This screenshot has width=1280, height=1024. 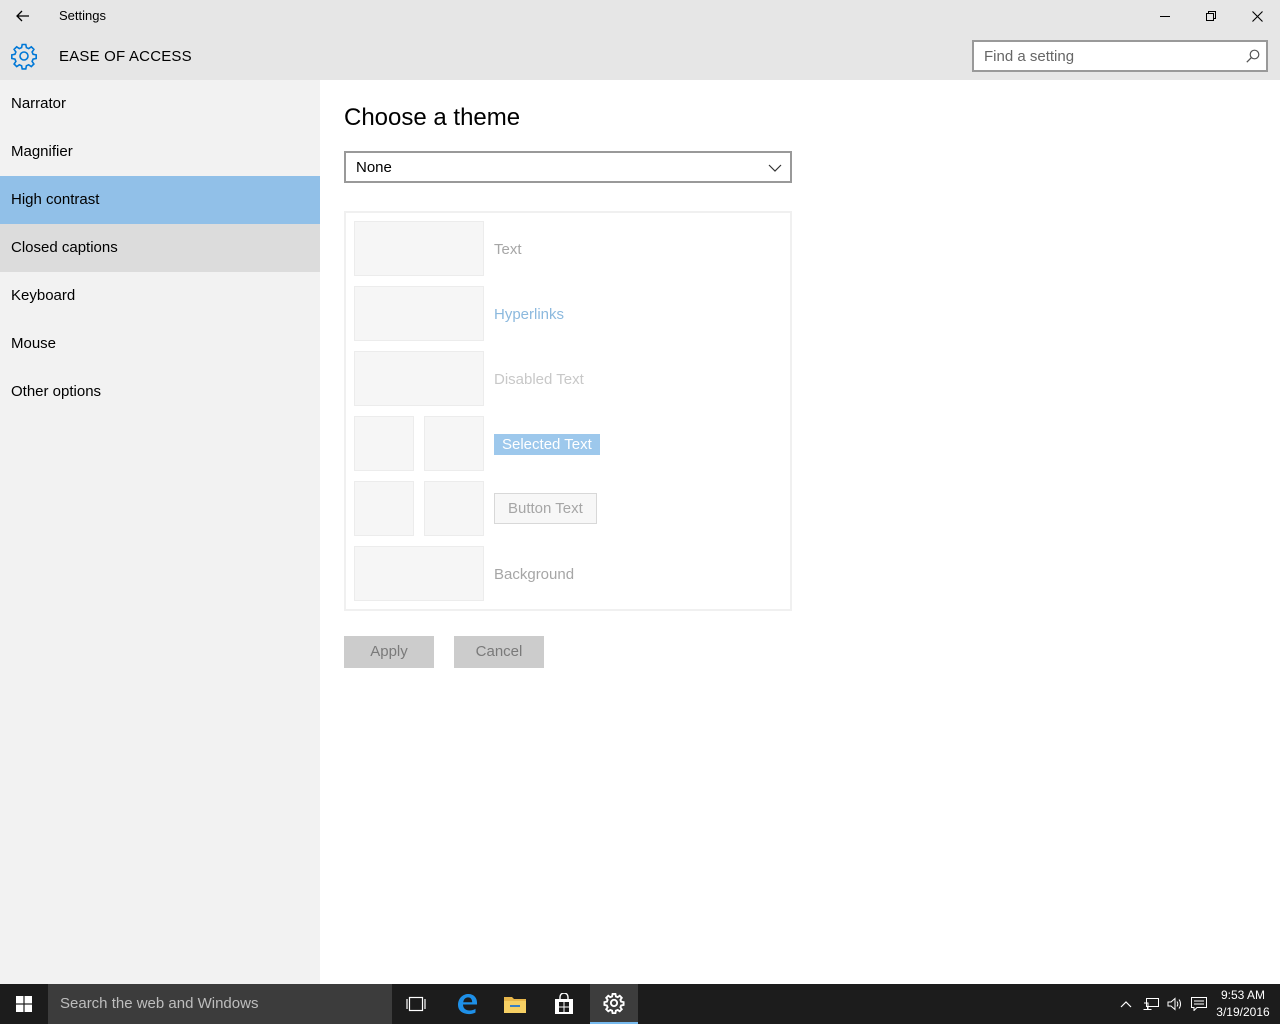 What do you see at coordinates (775, 168) in the screenshot?
I see `chevron-down-icon` at bounding box center [775, 168].